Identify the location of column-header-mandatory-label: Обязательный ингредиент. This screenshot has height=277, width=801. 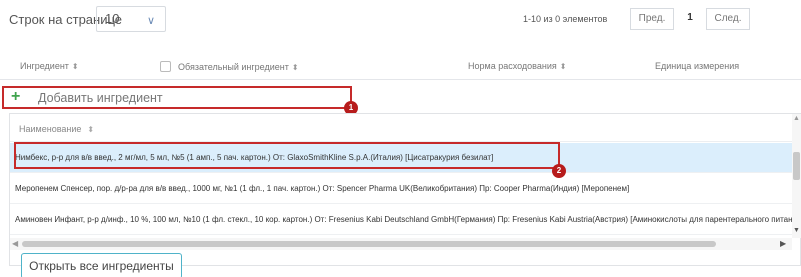
(233, 67).